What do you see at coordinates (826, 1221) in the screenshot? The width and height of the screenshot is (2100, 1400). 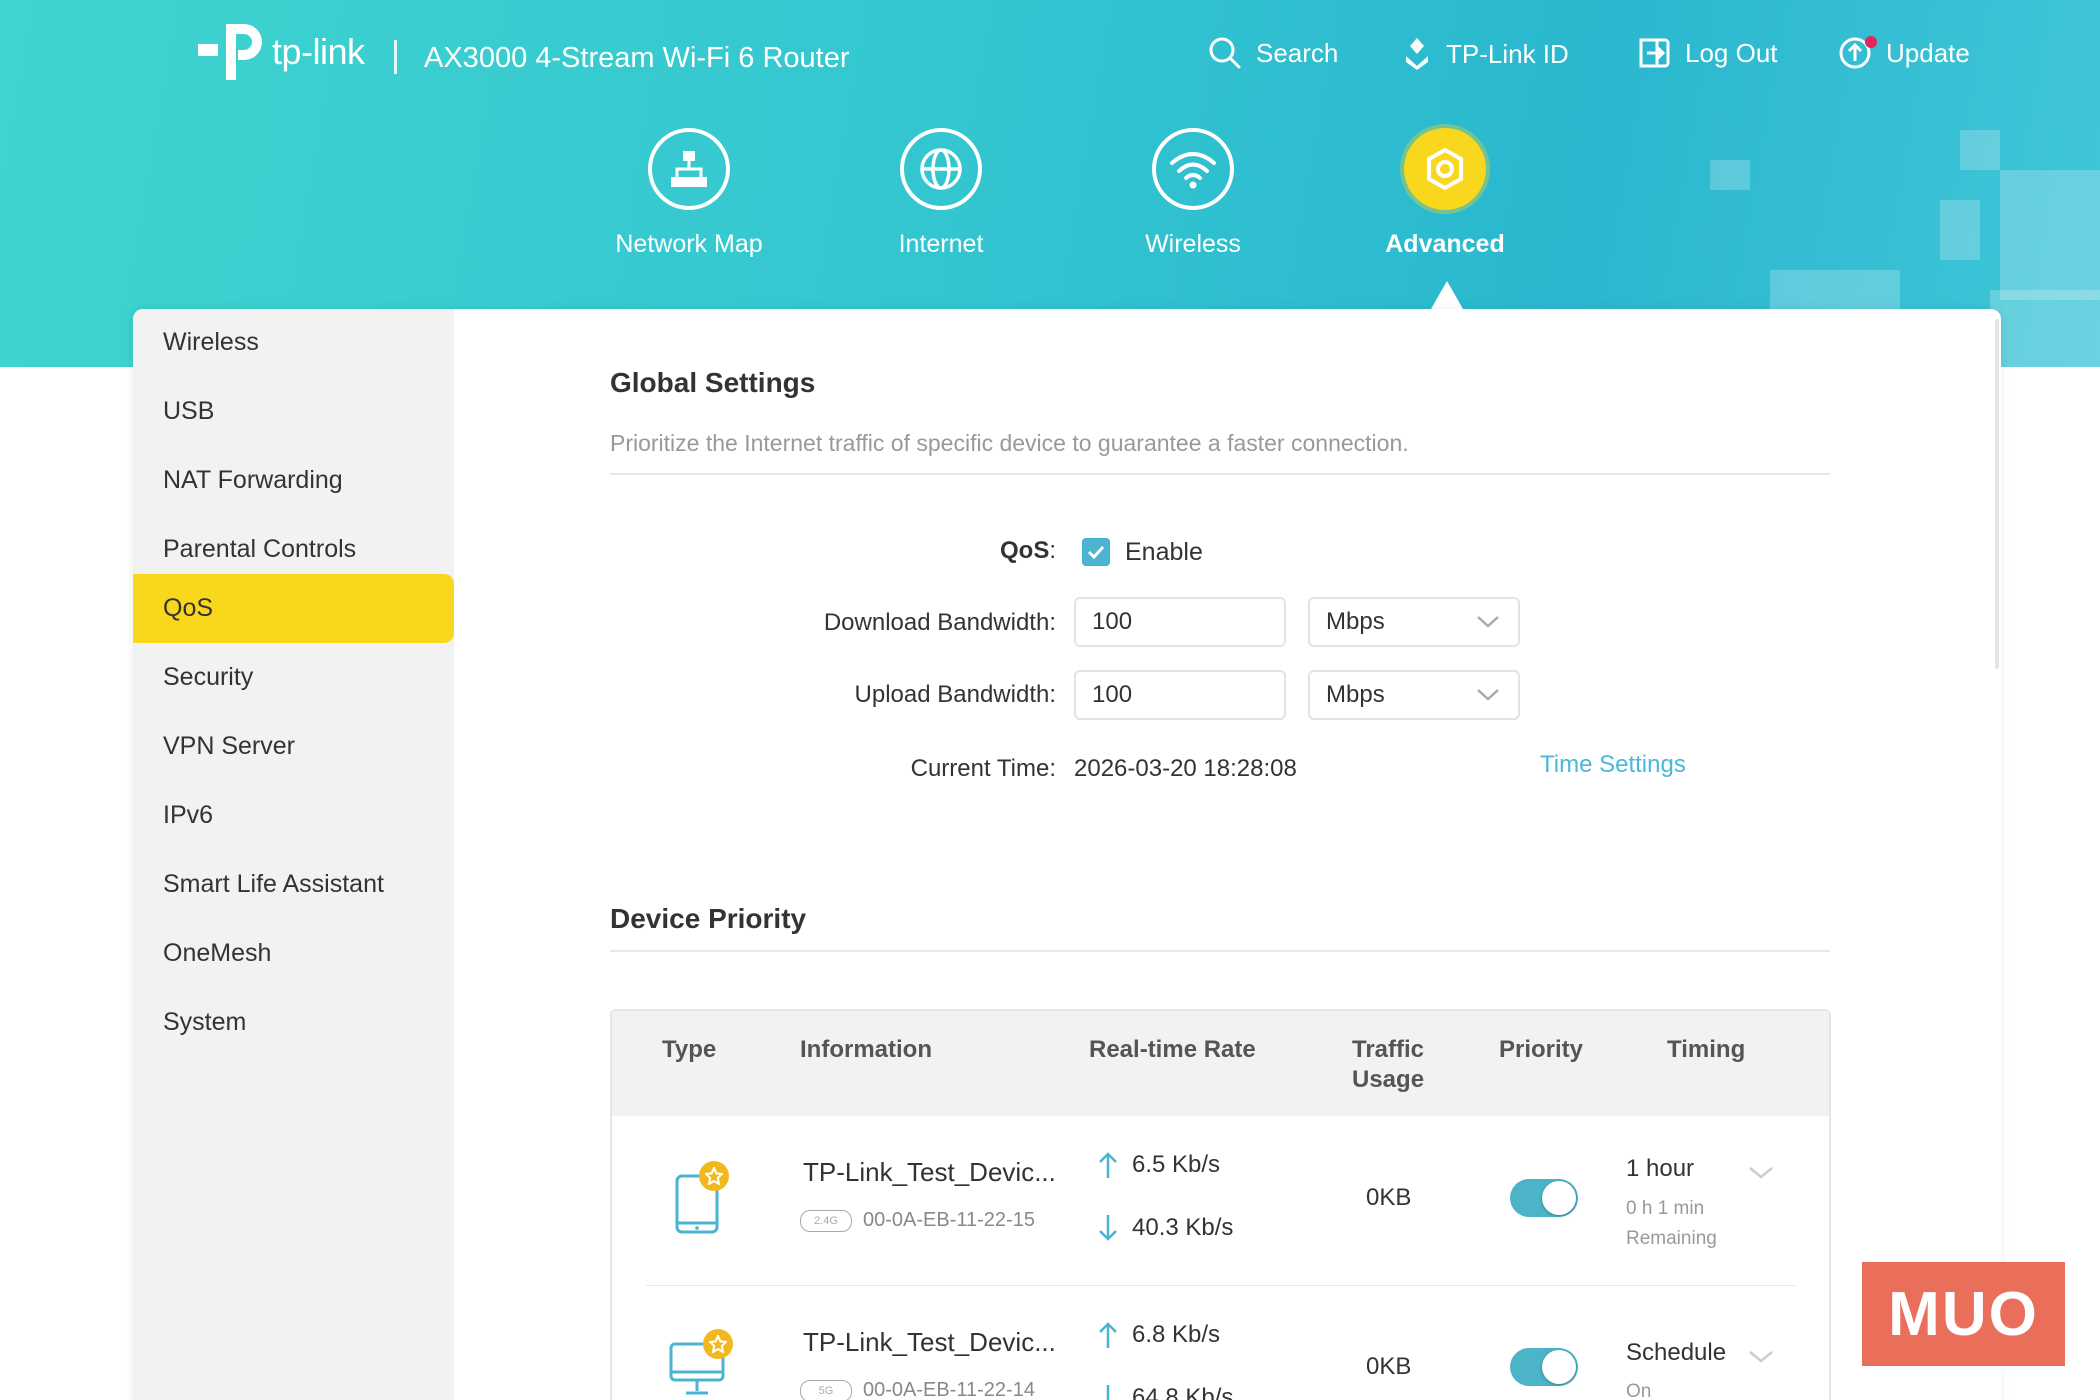 I see `band-badge: 2.4G` at bounding box center [826, 1221].